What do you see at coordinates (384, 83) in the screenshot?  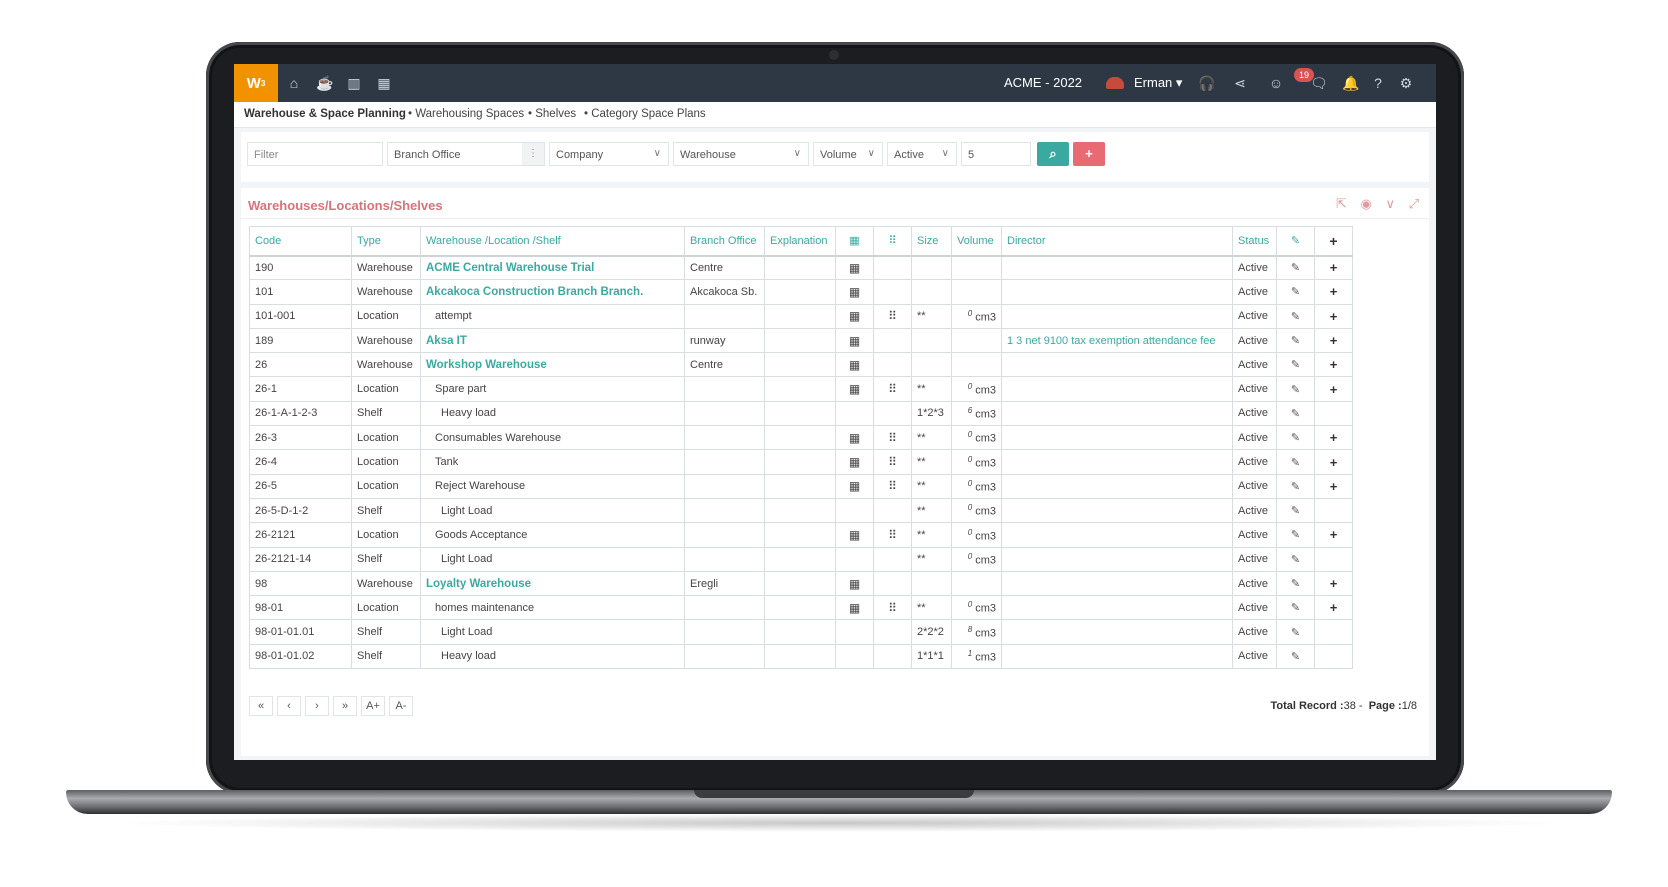 I see `calendar-icon: ▦` at bounding box center [384, 83].